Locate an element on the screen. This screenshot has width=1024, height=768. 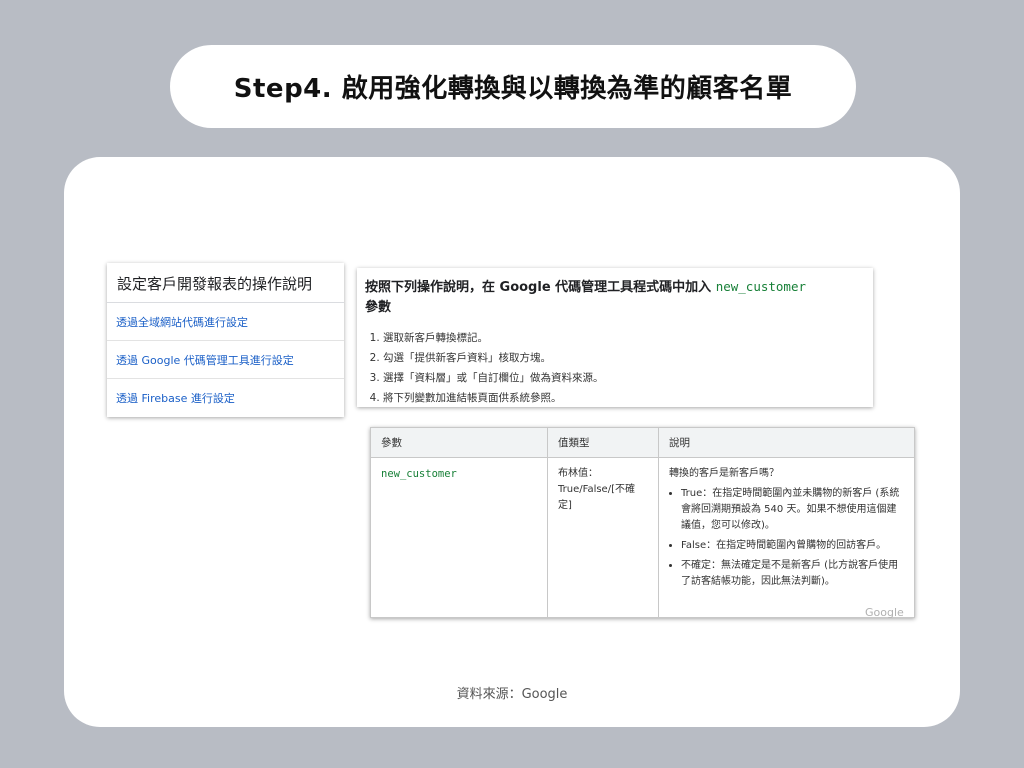
step-item: 選取新客戶轉換標記。 is located at coordinates (628, 338).